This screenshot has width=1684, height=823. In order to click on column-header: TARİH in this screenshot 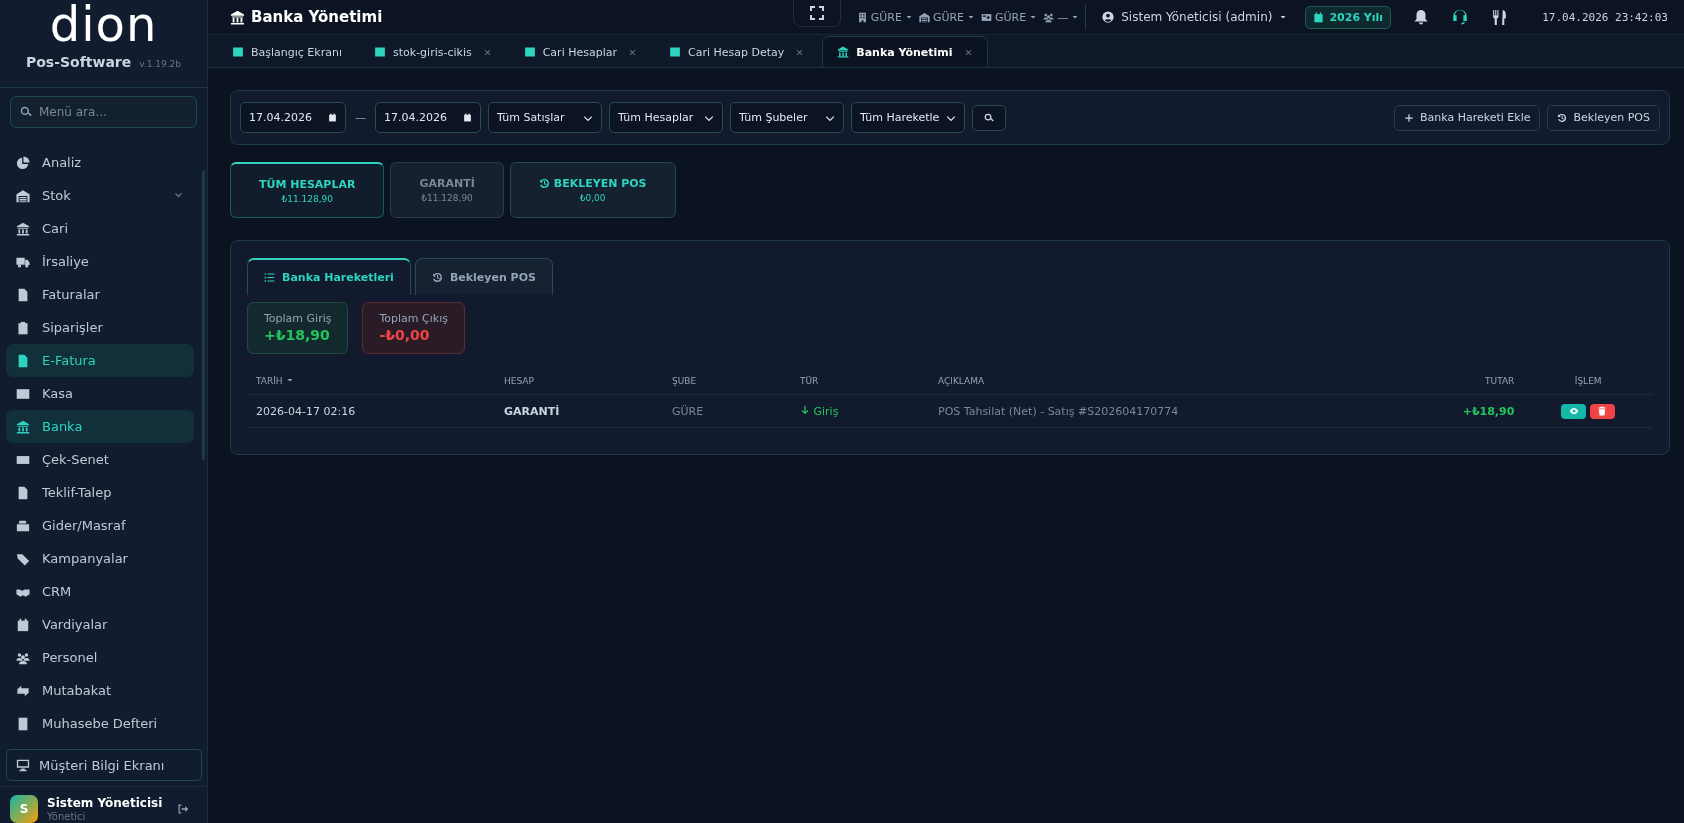, I will do `click(275, 381)`.